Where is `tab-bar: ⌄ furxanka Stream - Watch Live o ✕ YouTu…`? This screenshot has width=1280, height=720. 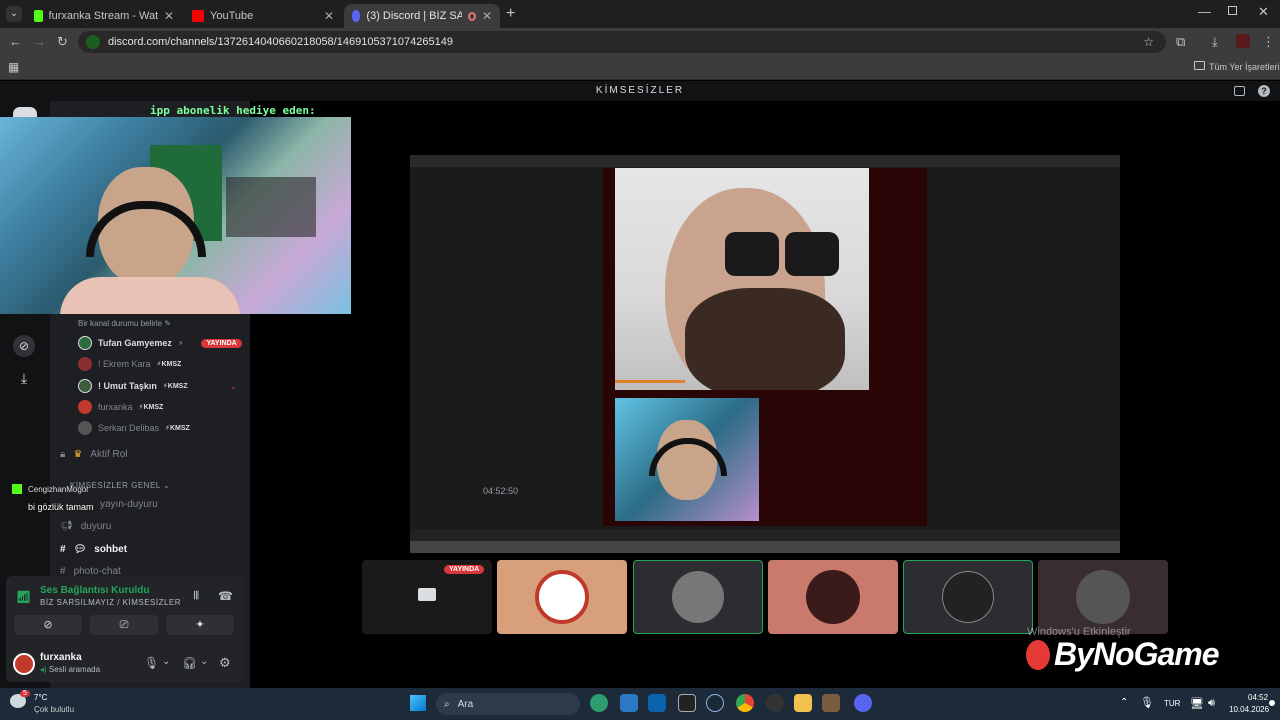
tab-bar: ⌄ furxanka Stream - Watch Live o ✕ YouTu… is located at coordinates (640, 14).